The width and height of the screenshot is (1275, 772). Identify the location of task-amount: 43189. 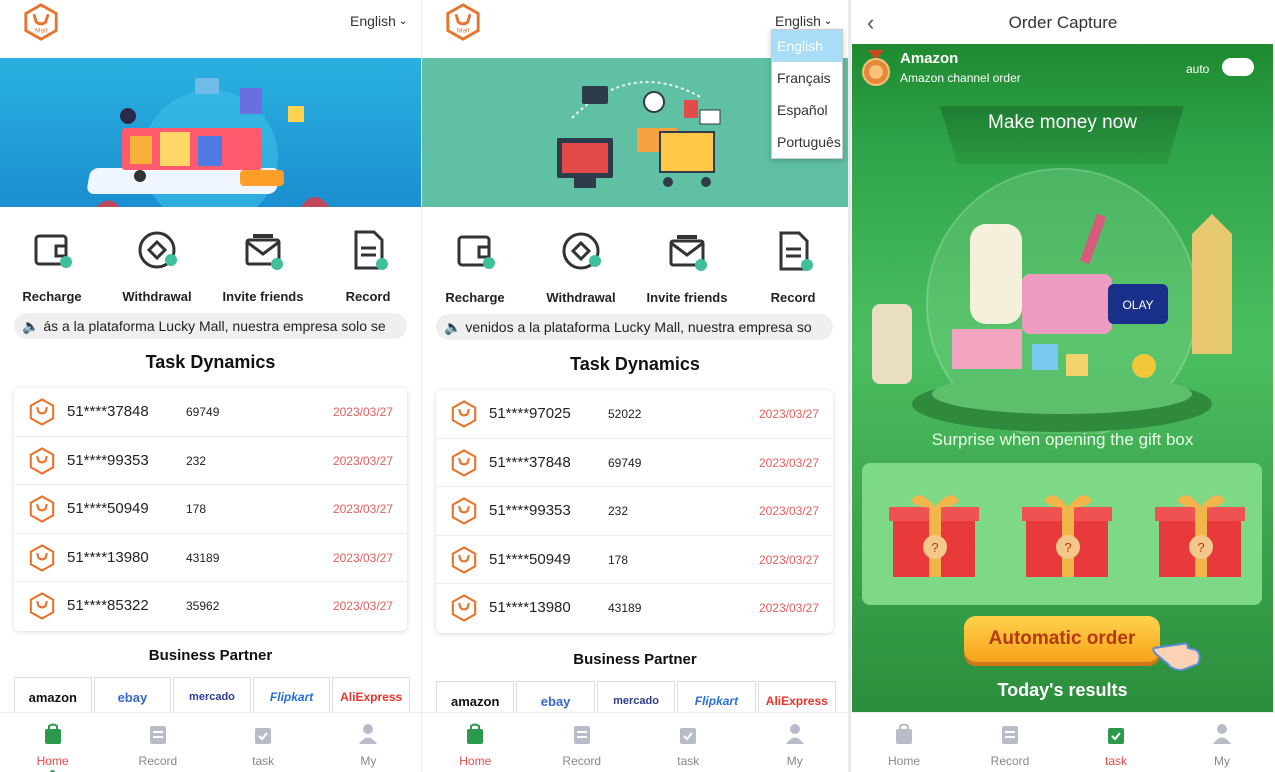
(203, 557).